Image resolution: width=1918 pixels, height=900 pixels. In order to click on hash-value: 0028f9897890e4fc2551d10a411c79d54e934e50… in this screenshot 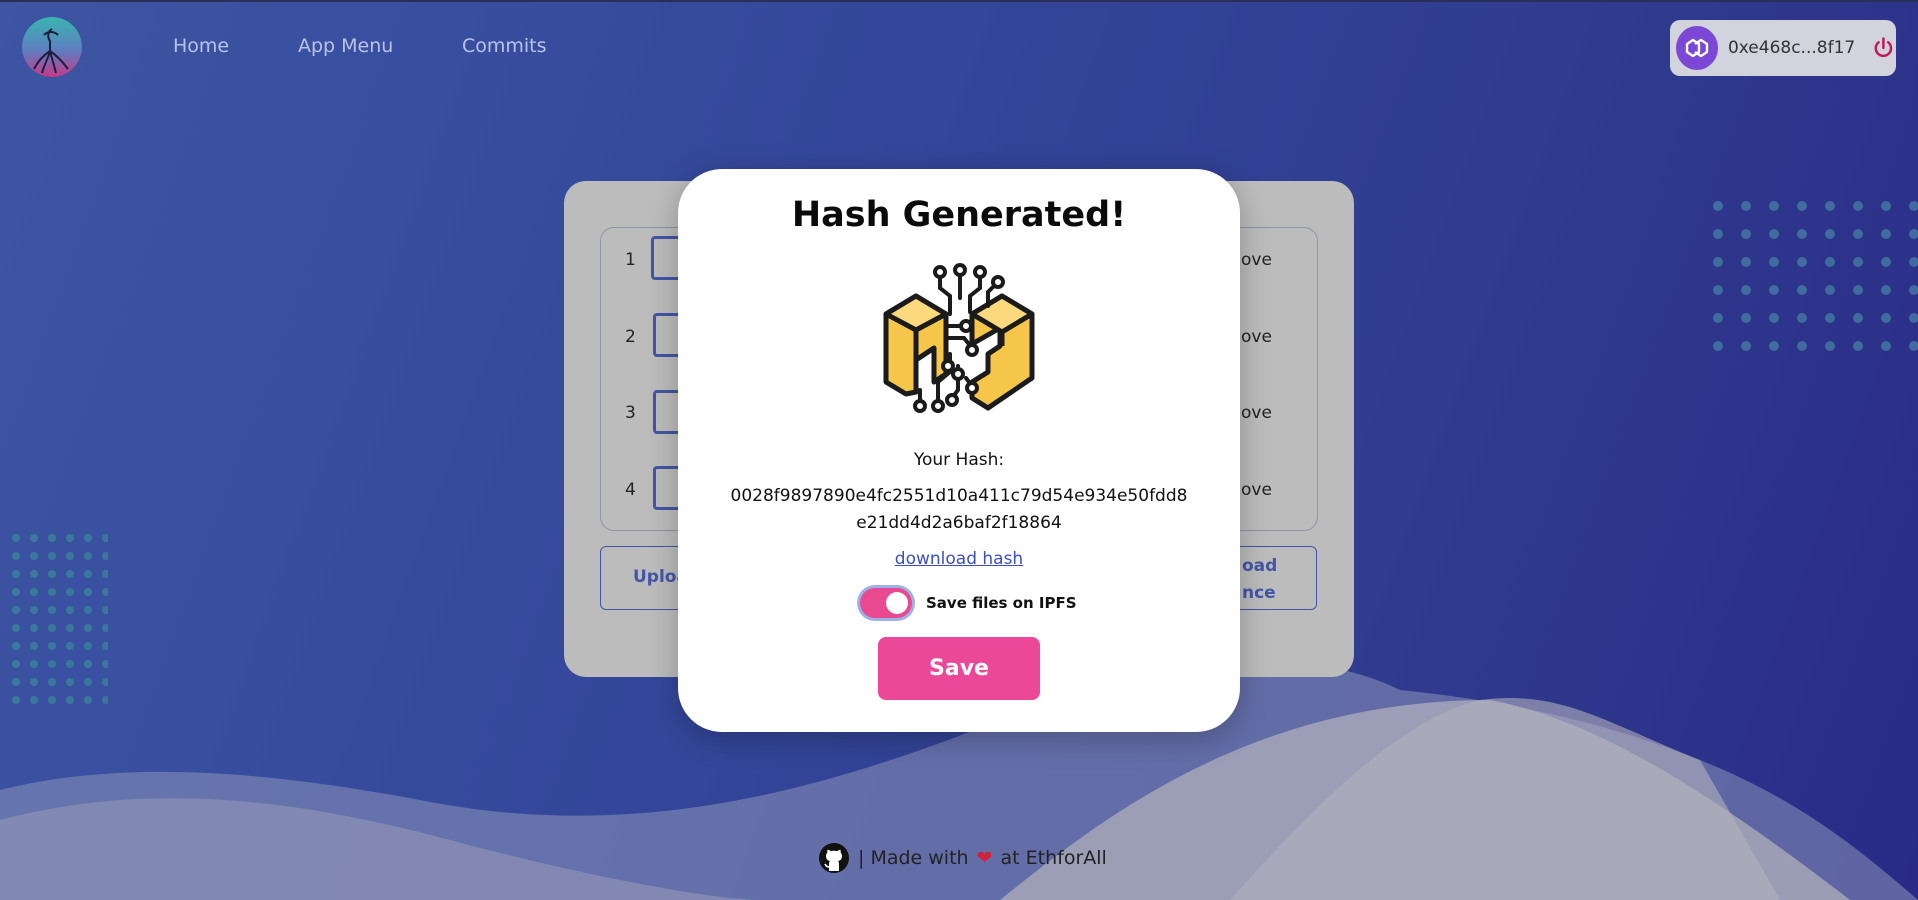, I will do `click(959, 509)`.